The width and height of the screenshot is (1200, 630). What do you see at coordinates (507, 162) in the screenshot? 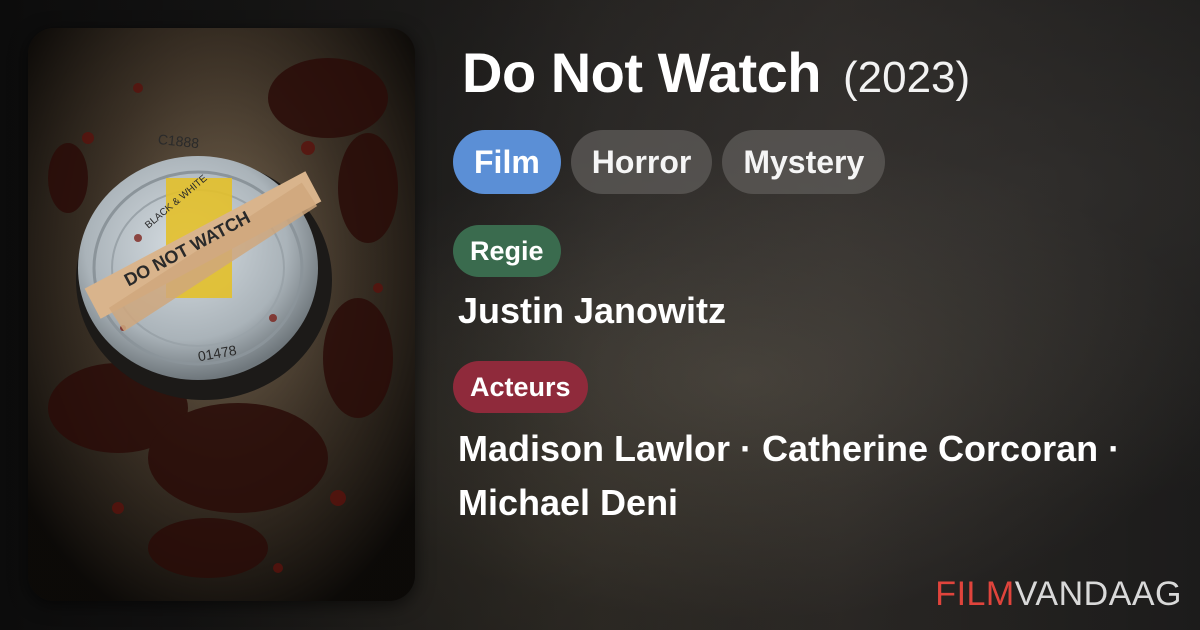
I see `genre-chip-film: Film` at bounding box center [507, 162].